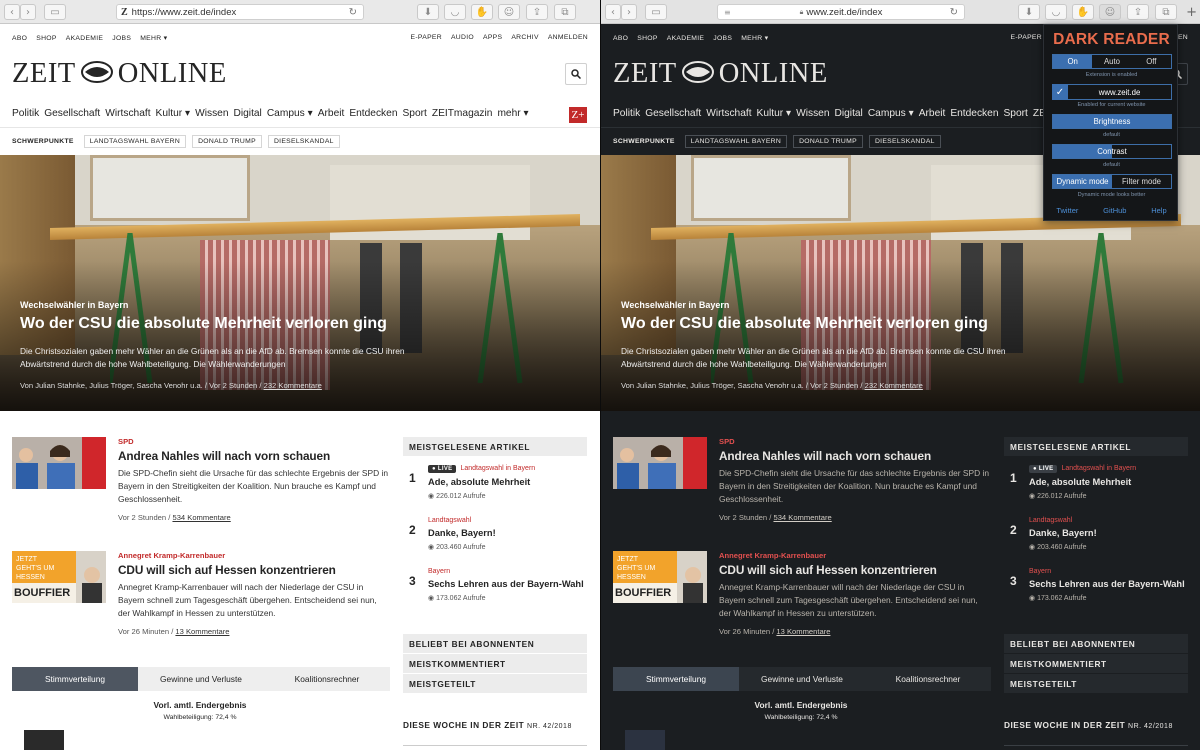 The image size is (1200, 750). Describe the element at coordinates (462, 37) in the screenshot. I see `top-nav-link-1: AUDIO` at that location.